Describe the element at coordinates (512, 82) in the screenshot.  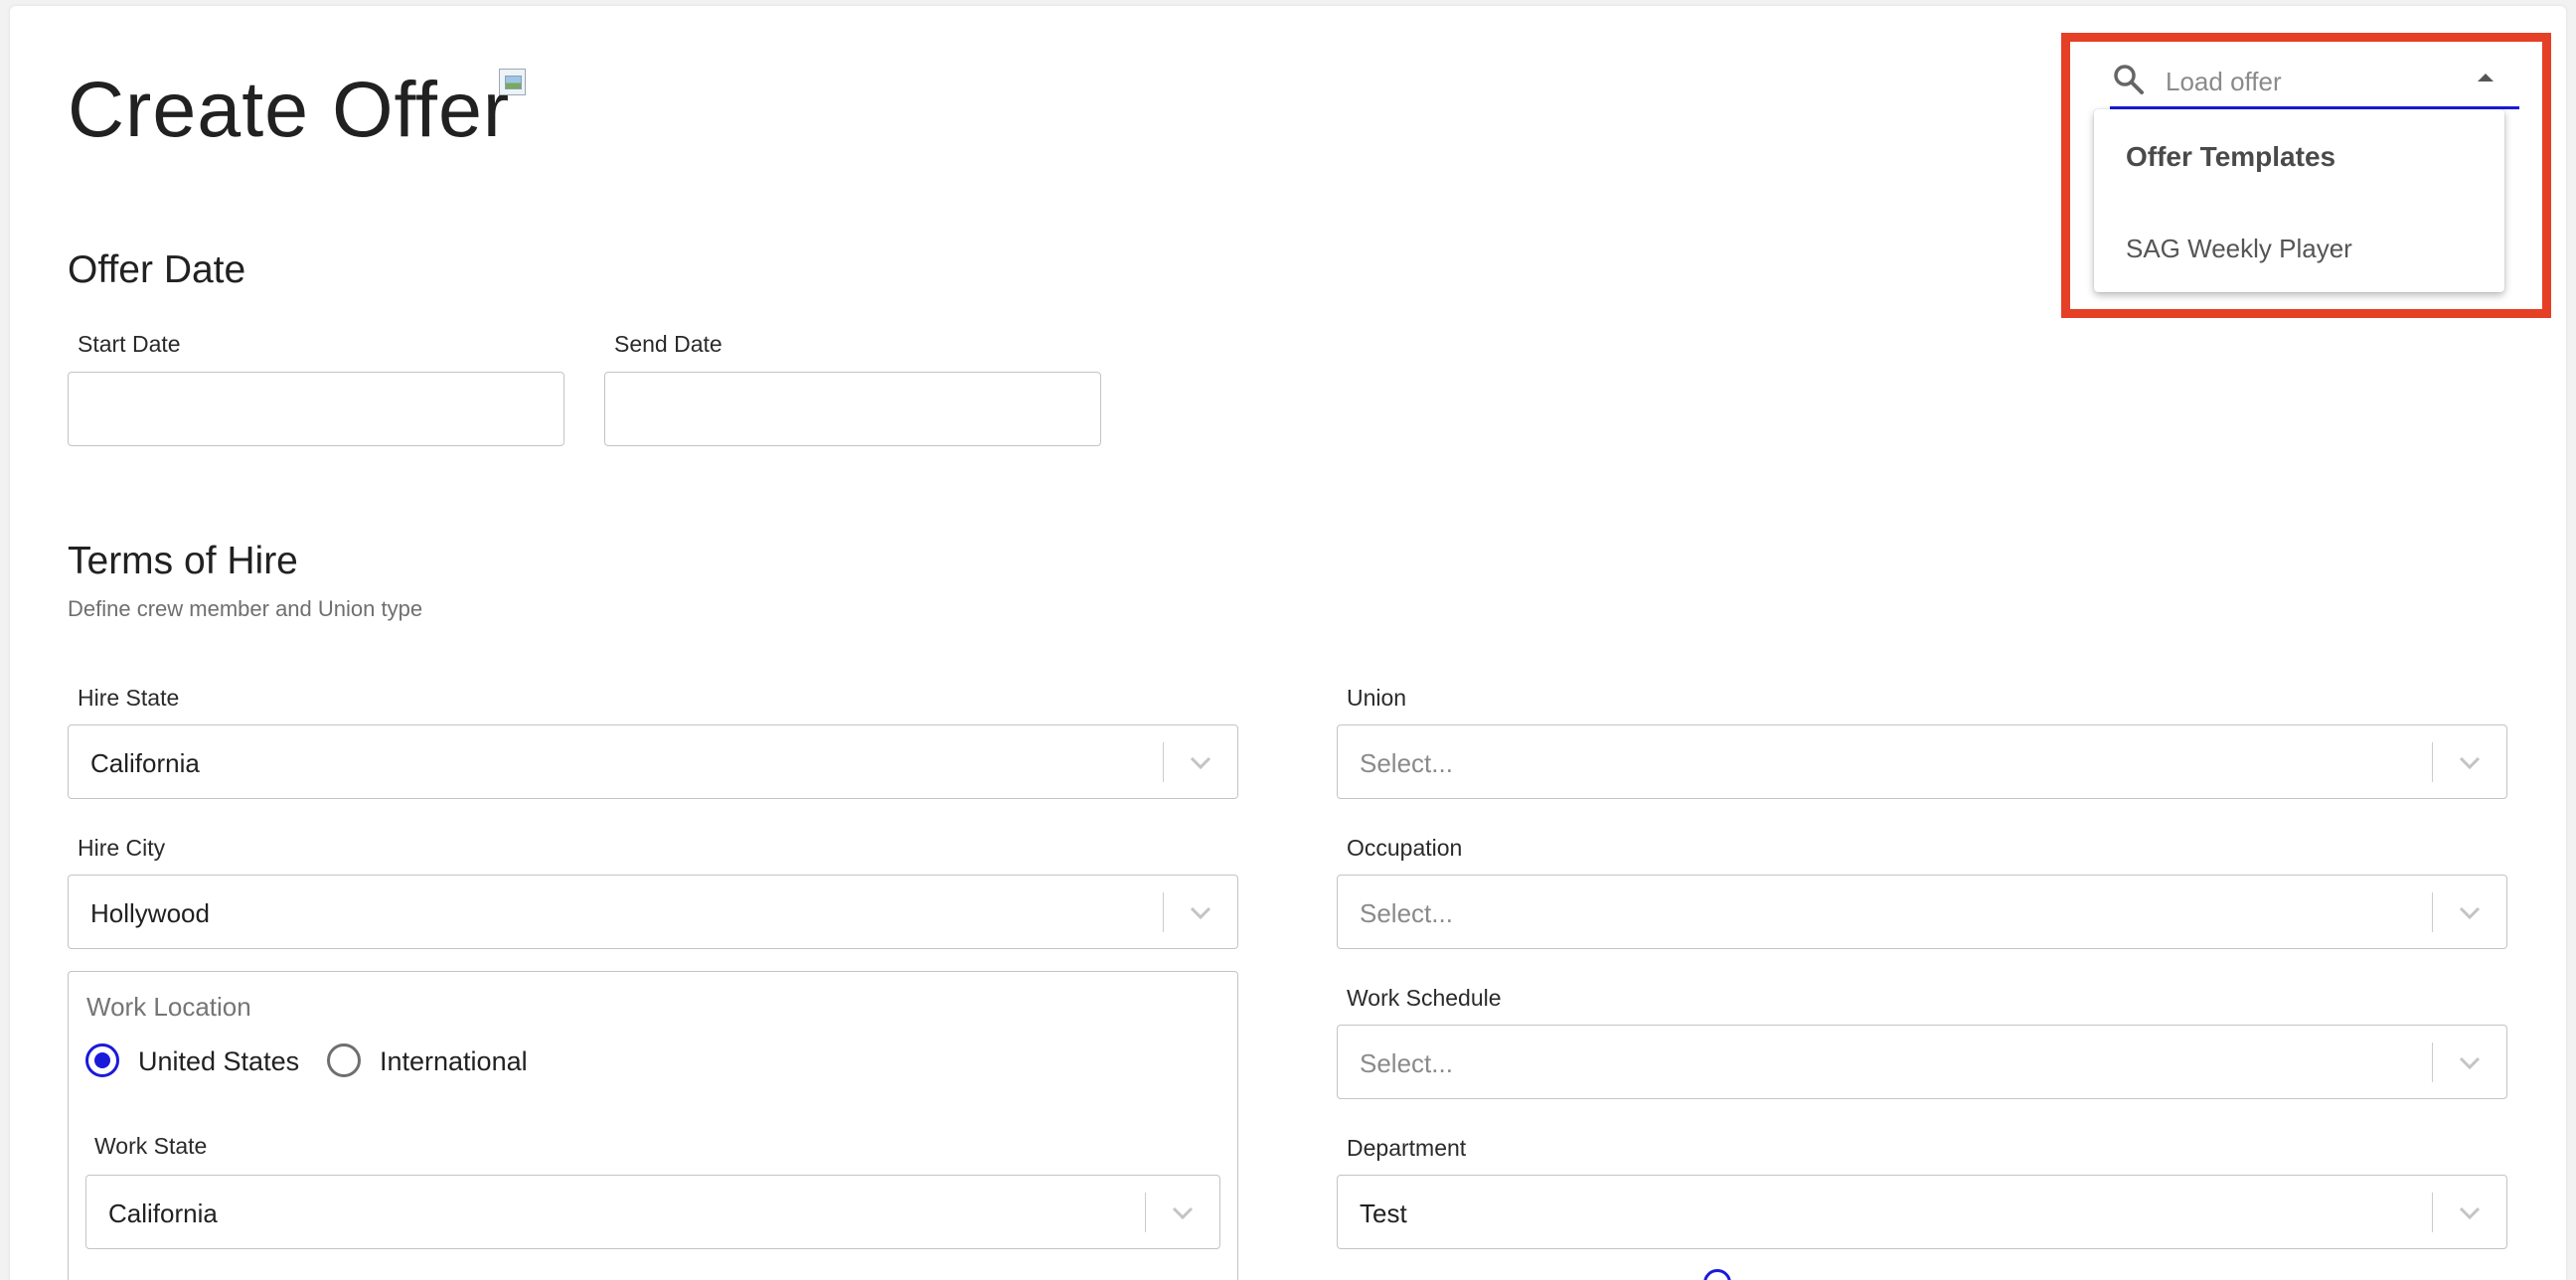
I see `broken-image-icon` at that location.